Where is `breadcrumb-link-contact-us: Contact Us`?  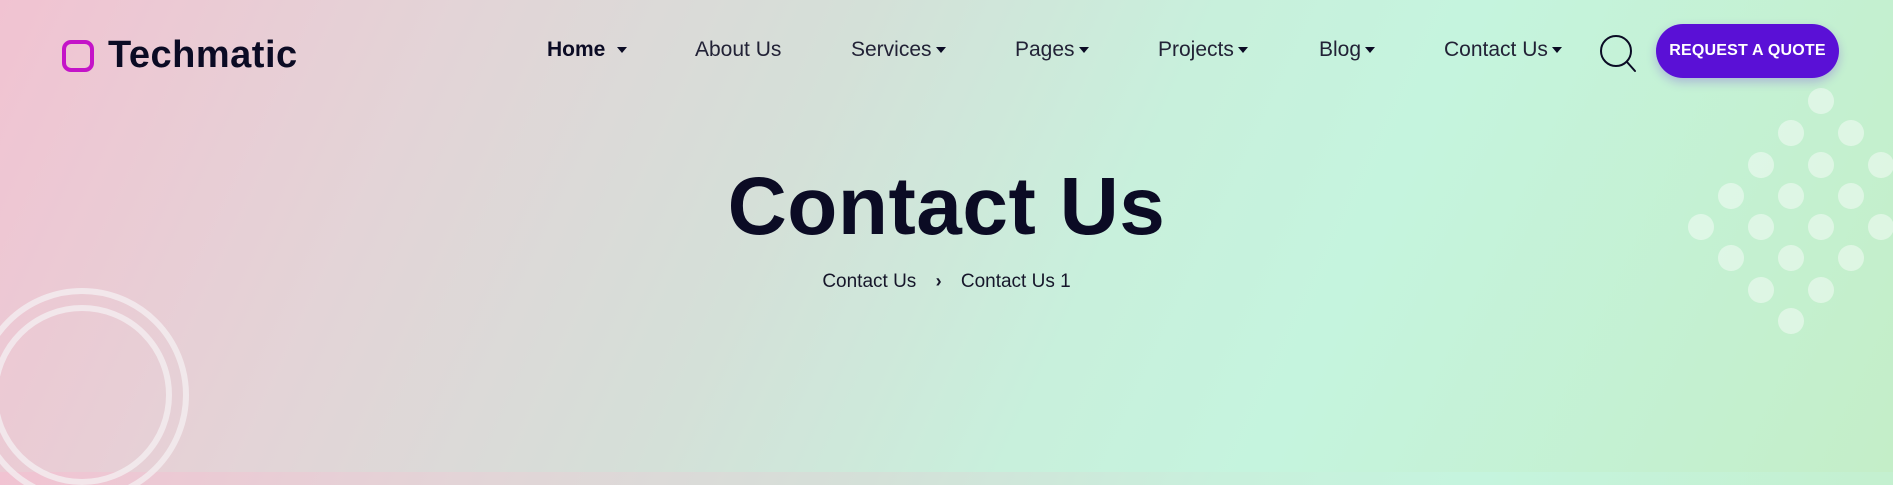 breadcrumb-link-contact-us: Contact Us is located at coordinates (869, 281).